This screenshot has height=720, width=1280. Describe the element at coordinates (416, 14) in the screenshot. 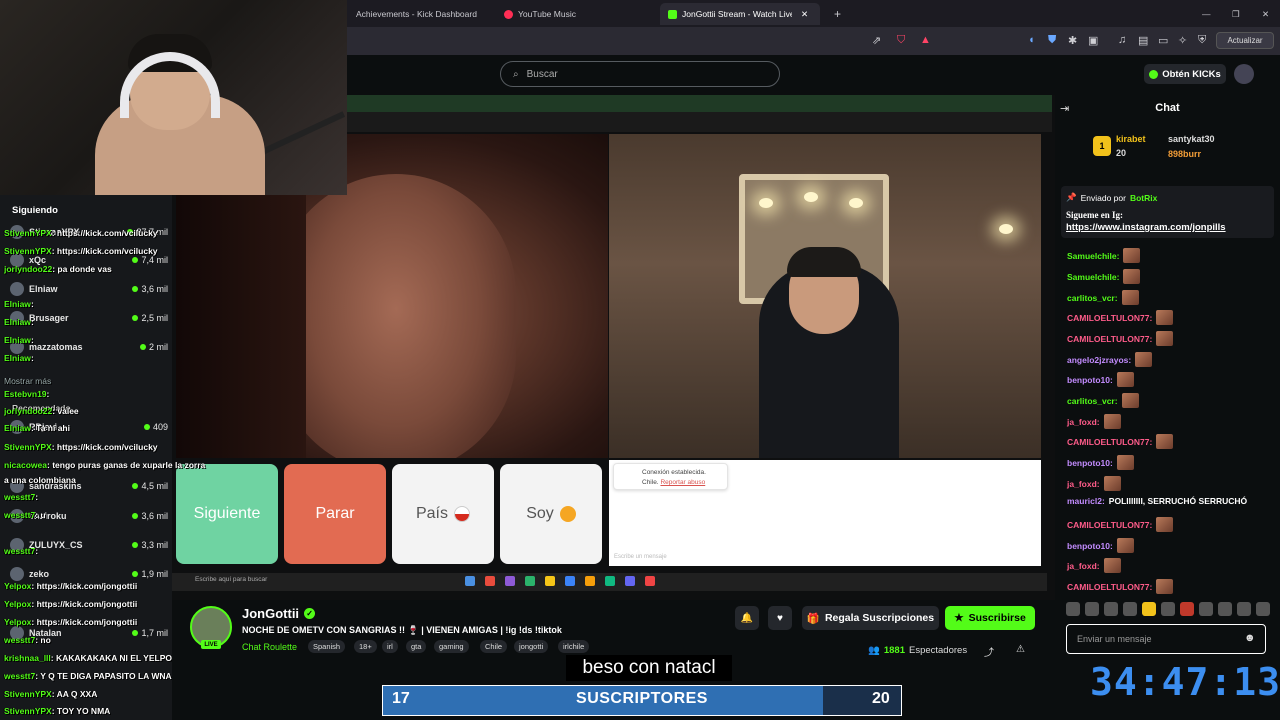

I see `tab-kick-dashboard: Achievements - Kick Dashboard` at that location.